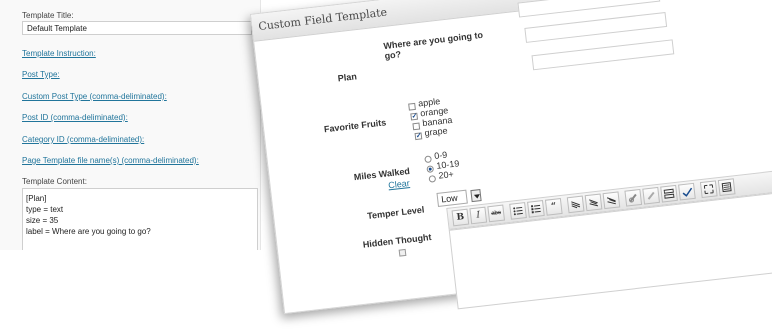  What do you see at coordinates (416, 126) in the screenshot?
I see `fruit-checkbox-banana` at bounding box center [416, 126].